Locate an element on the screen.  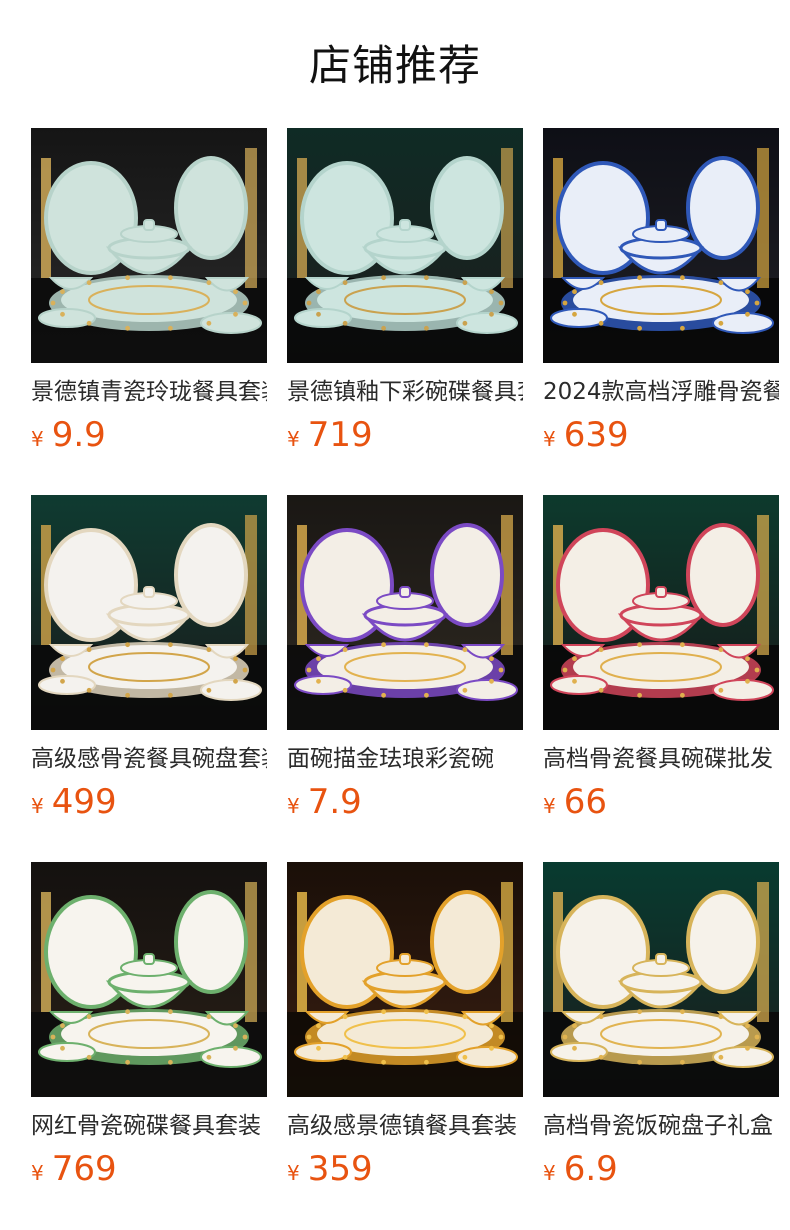
price-value: 6.9 is located at coordinates (590, 1169).